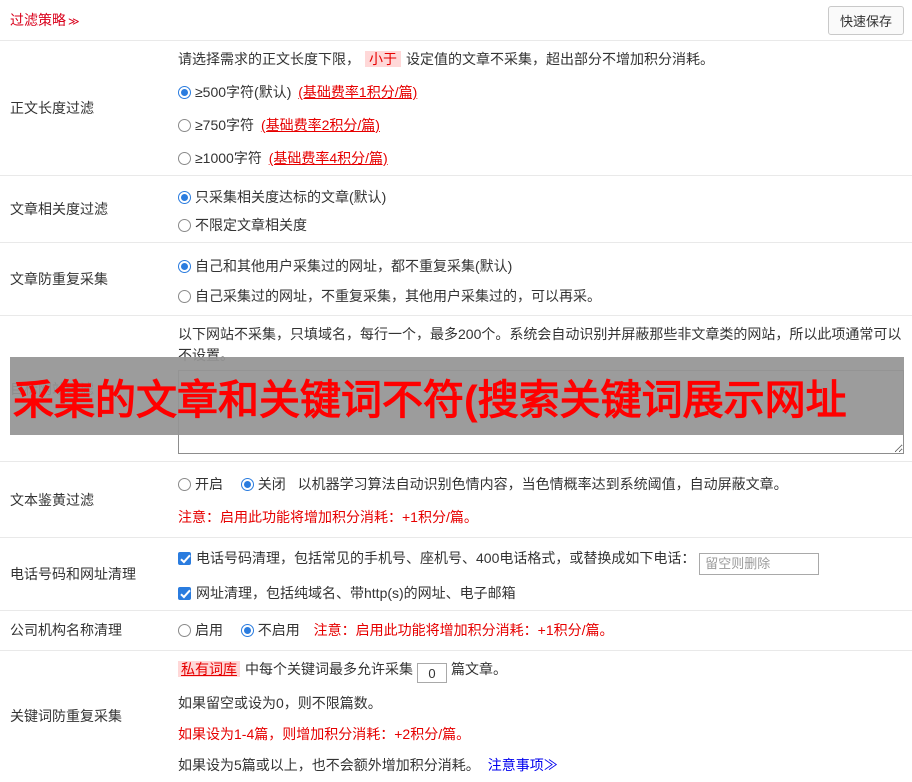 The width and height of the screenshot is (912, 782). I want to click on topbar: 过滤策略≫ 快速保存, so click(456, 20).